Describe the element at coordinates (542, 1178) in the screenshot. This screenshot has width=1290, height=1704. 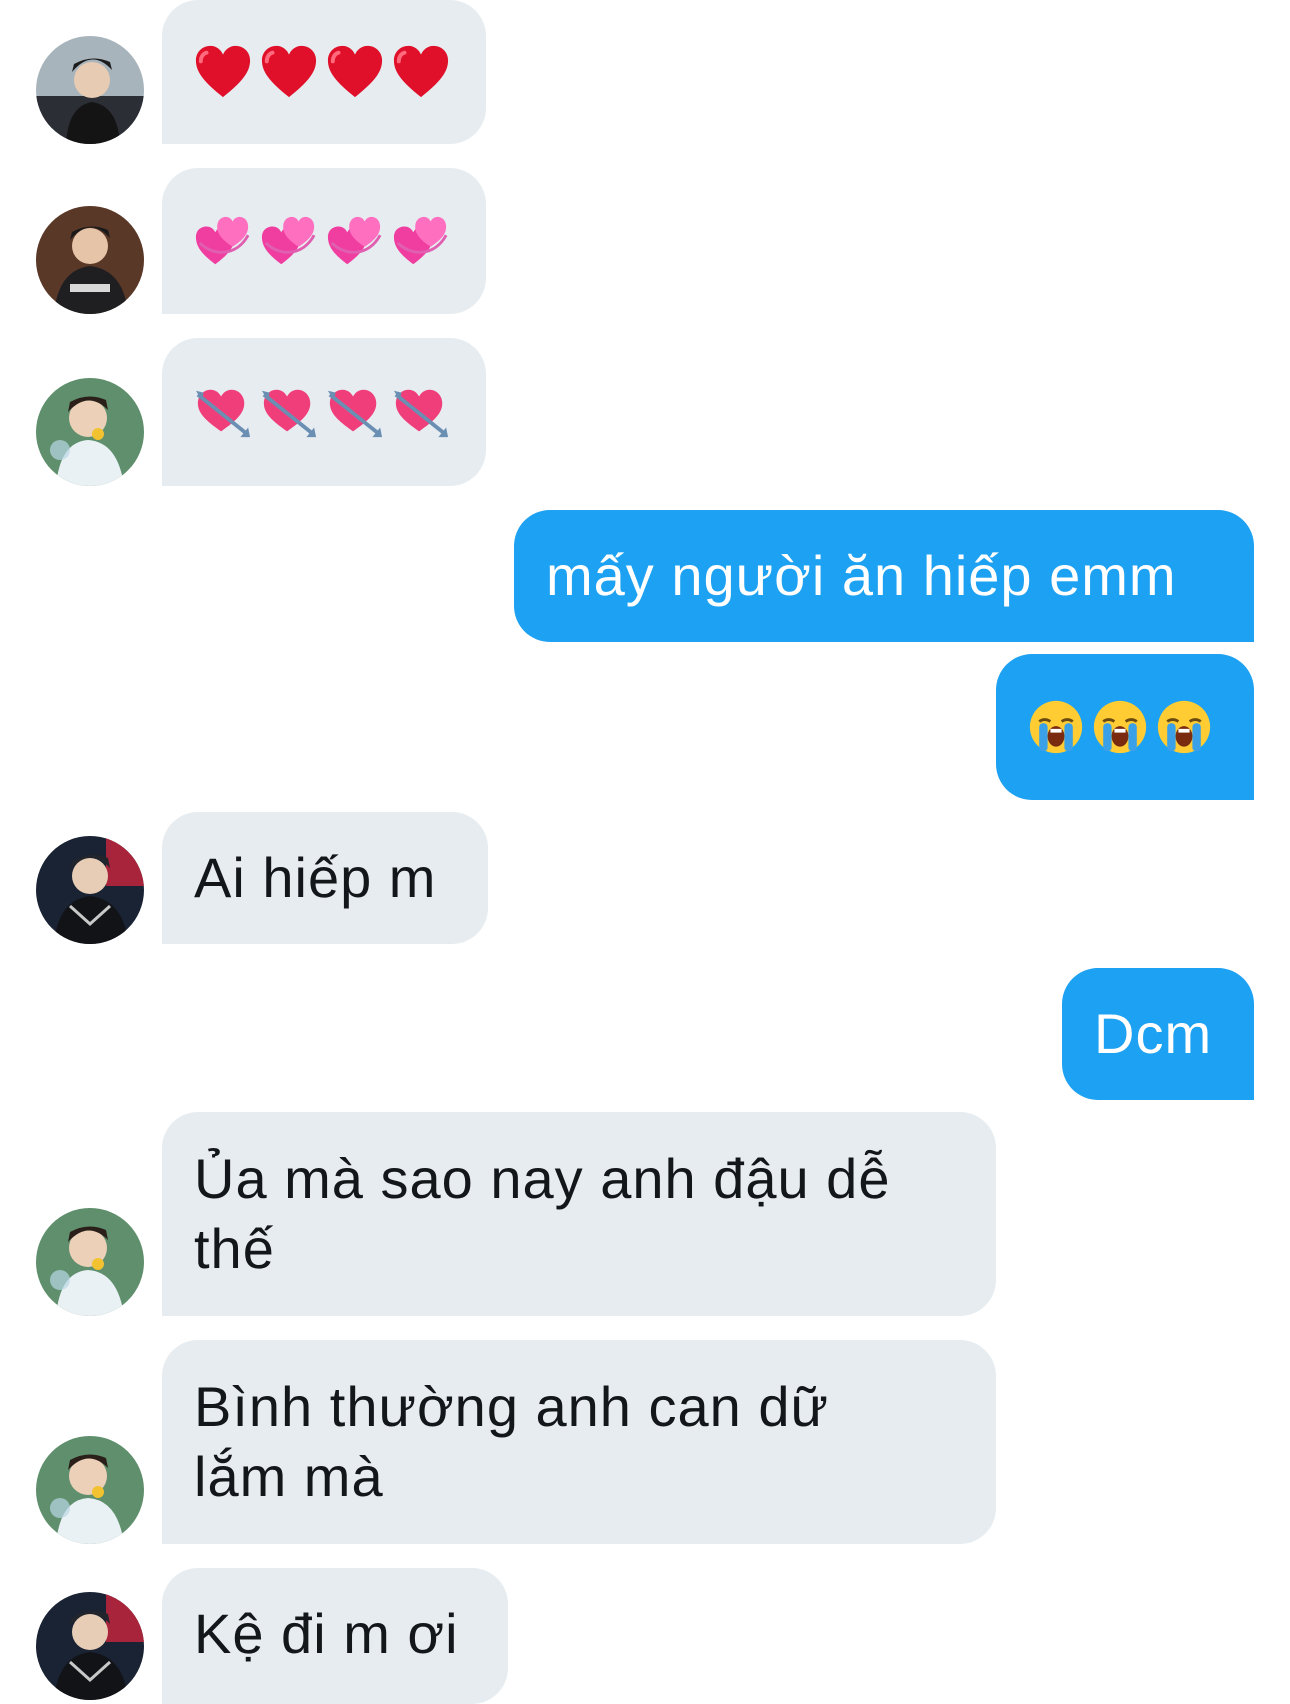
I see `message-text-line: Ủa mà sao nay anh đậu dễ` at that location.